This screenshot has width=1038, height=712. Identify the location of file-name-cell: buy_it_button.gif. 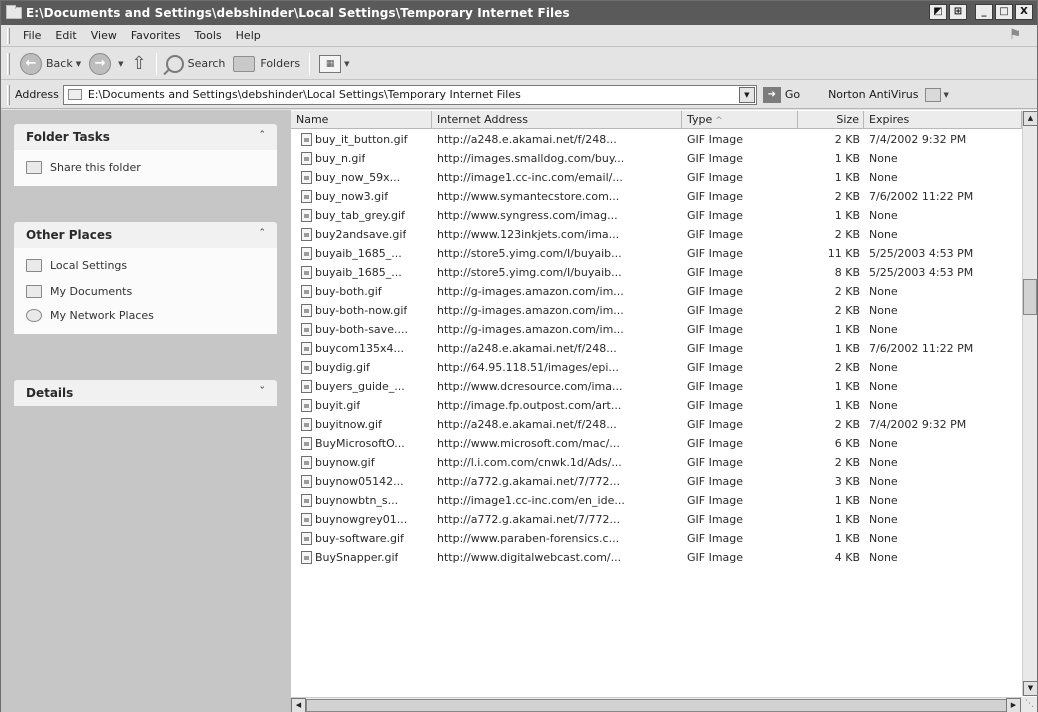
(361, 139).